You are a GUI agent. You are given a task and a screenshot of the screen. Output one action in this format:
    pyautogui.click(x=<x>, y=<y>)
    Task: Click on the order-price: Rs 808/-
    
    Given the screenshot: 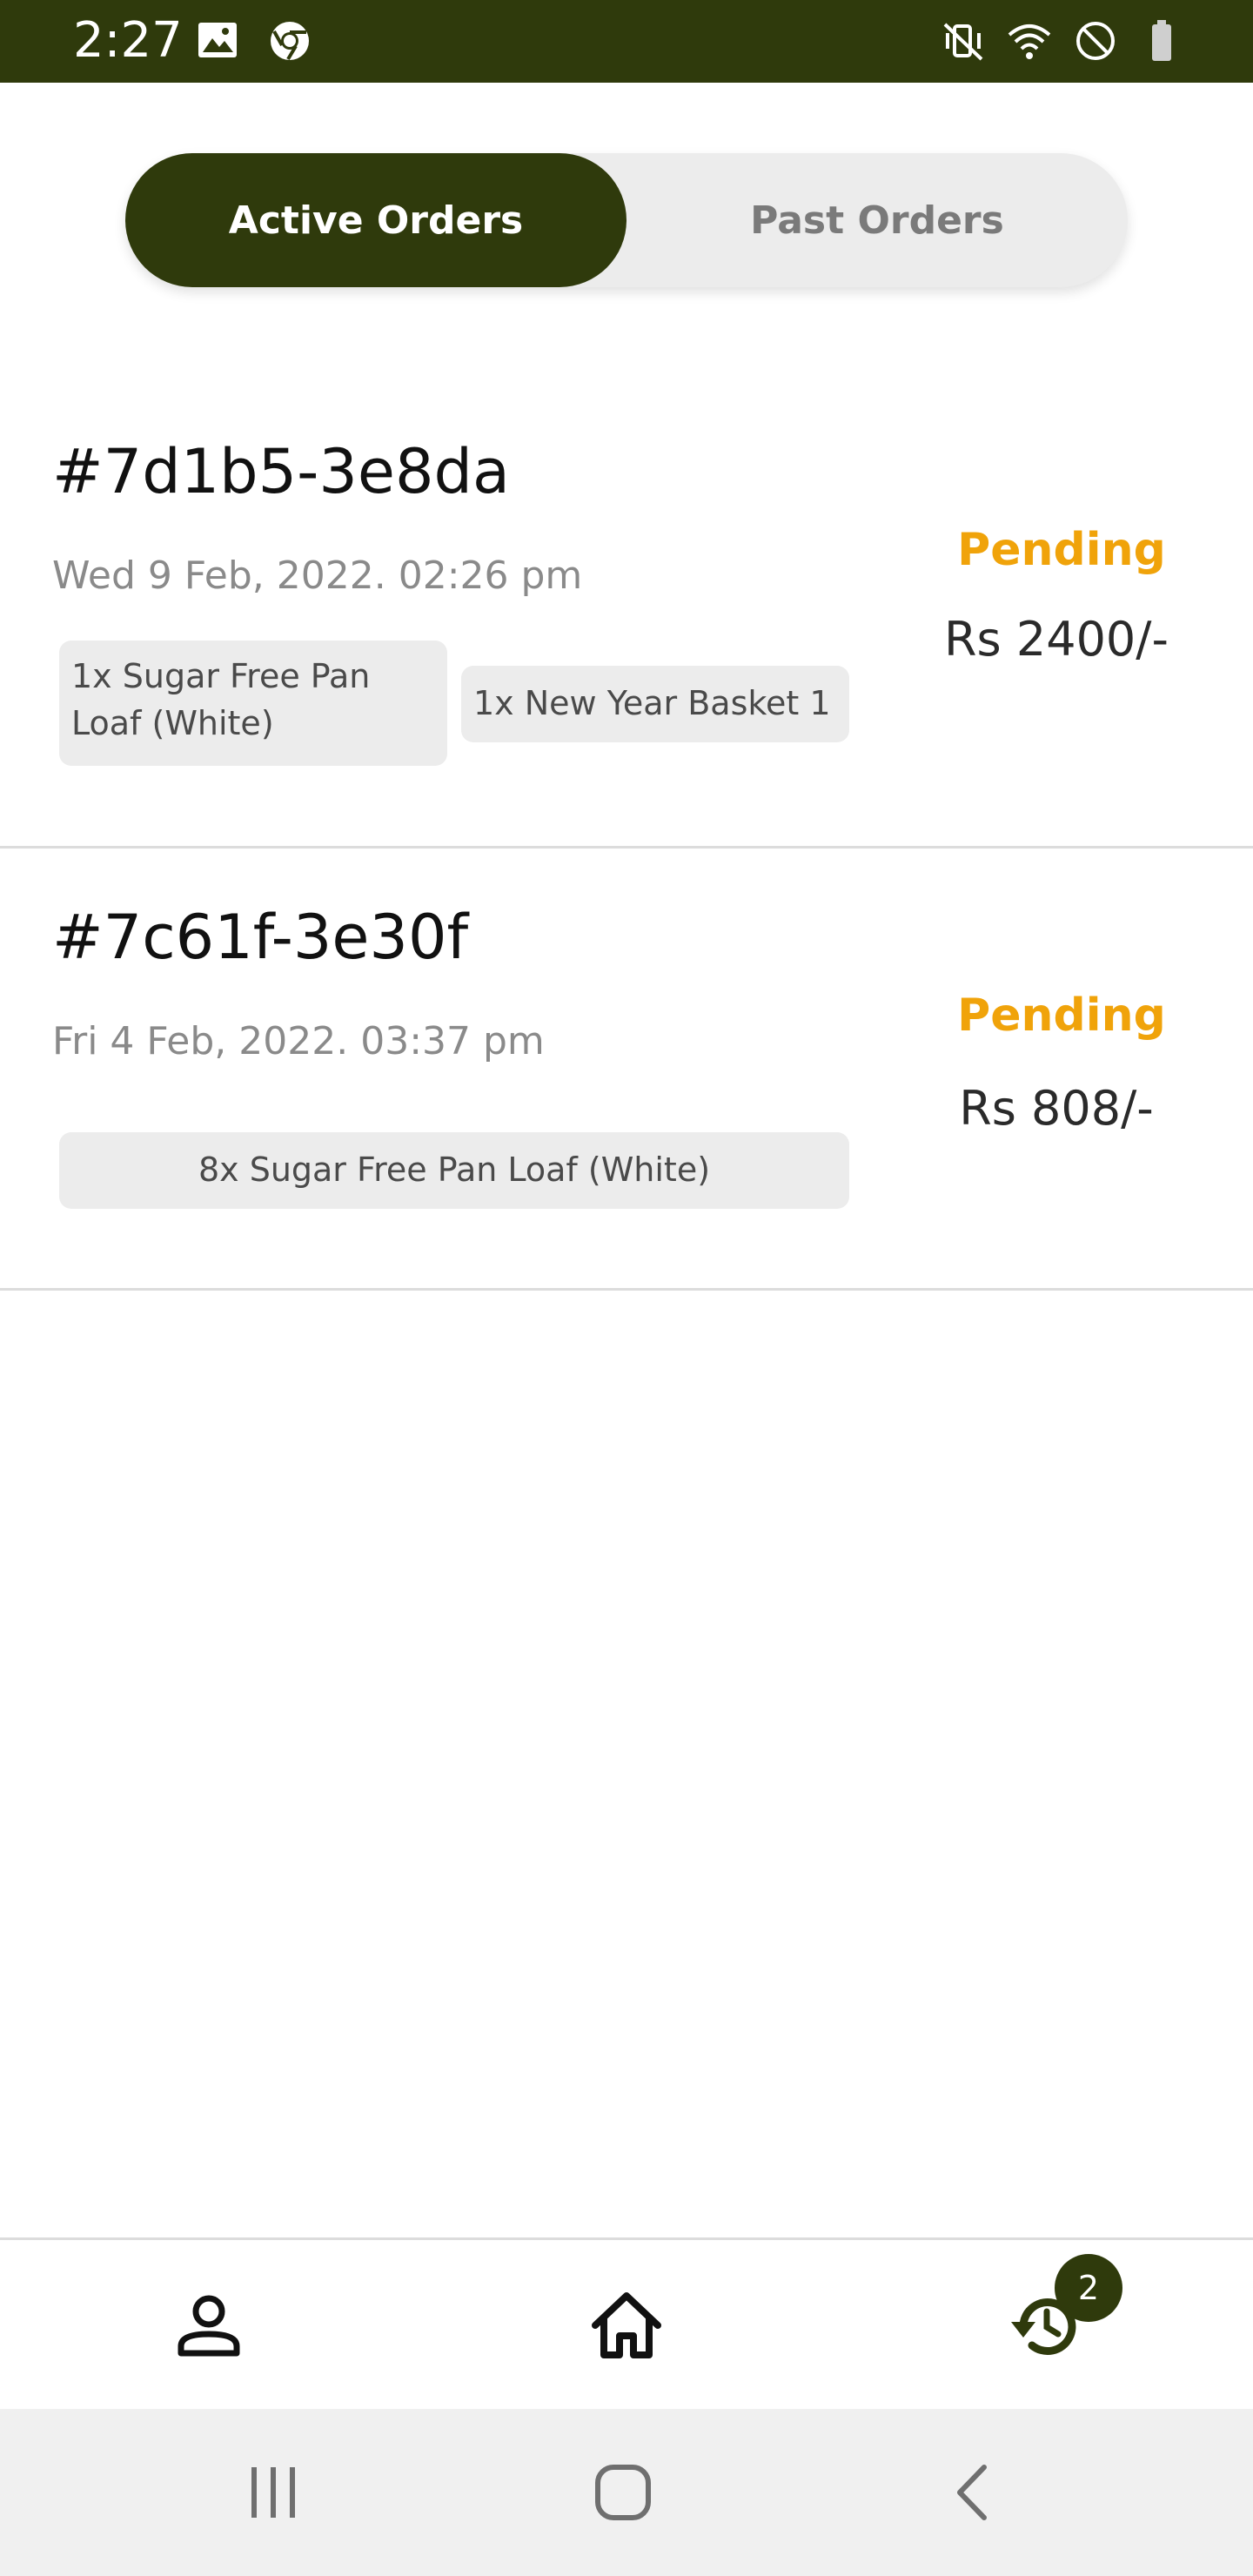 What is the action you would take?
    pyautogui.click(x=1056, y=1108)
    